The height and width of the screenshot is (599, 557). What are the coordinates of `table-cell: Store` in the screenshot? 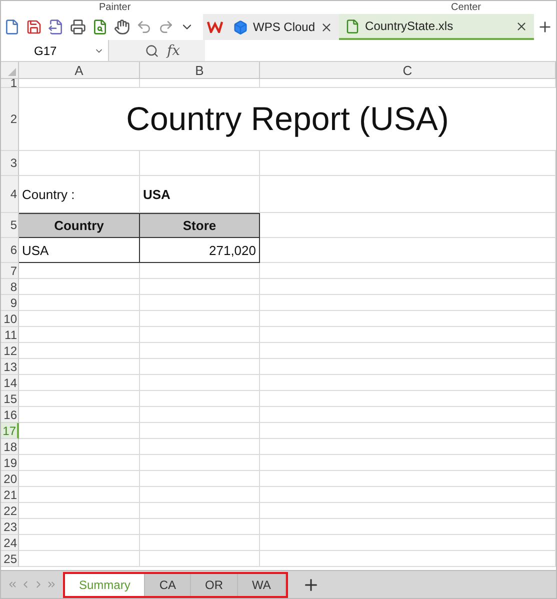 It's located at (200, 225).